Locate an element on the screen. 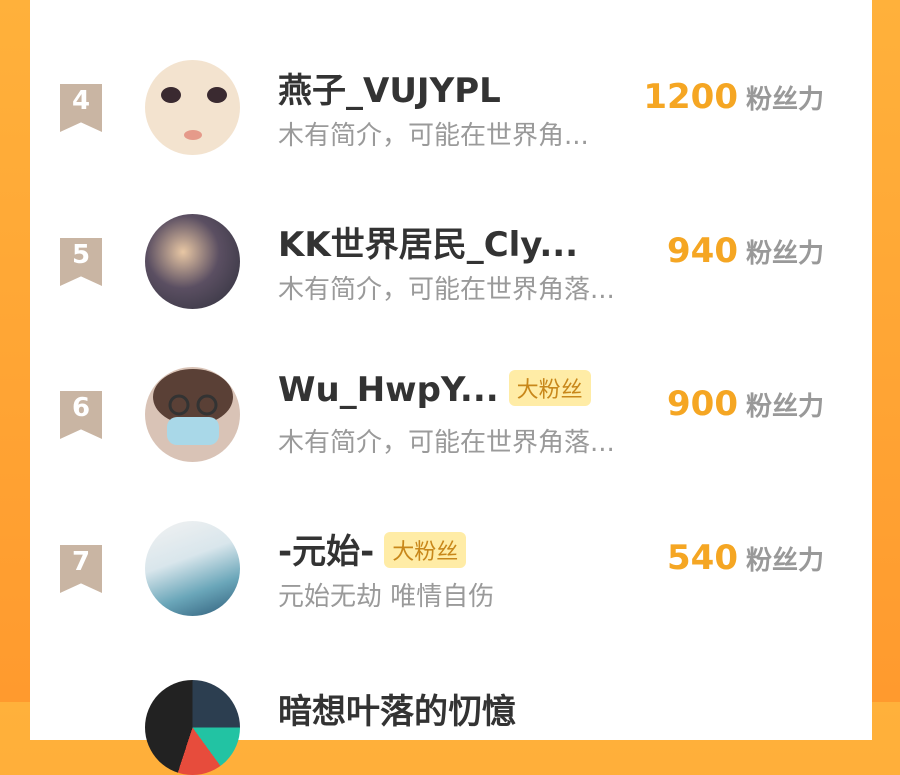  user-name: -元始- 大粉丝 is located at coordinates (372, 548).